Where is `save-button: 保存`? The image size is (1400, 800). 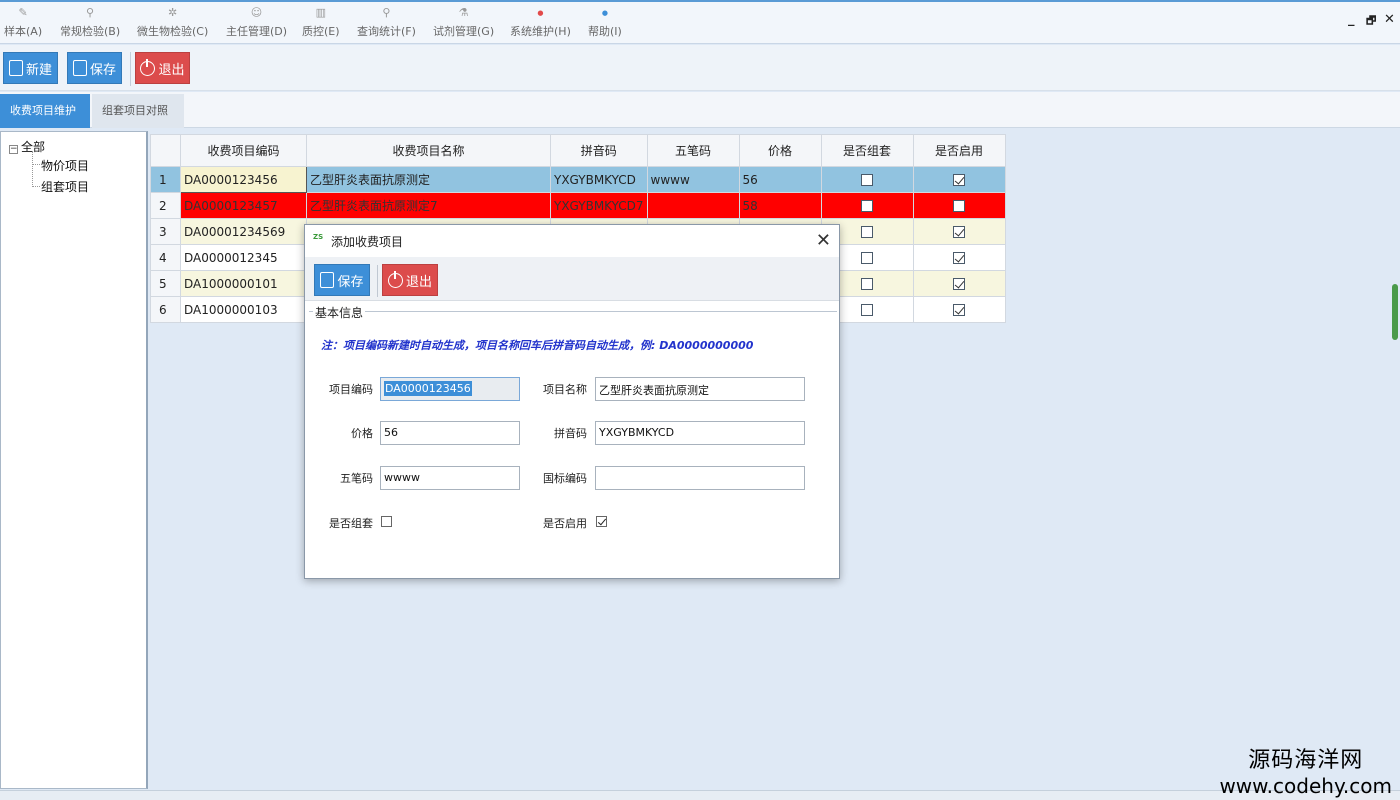
save-button: 保存 is located at coordinates (94, 68).